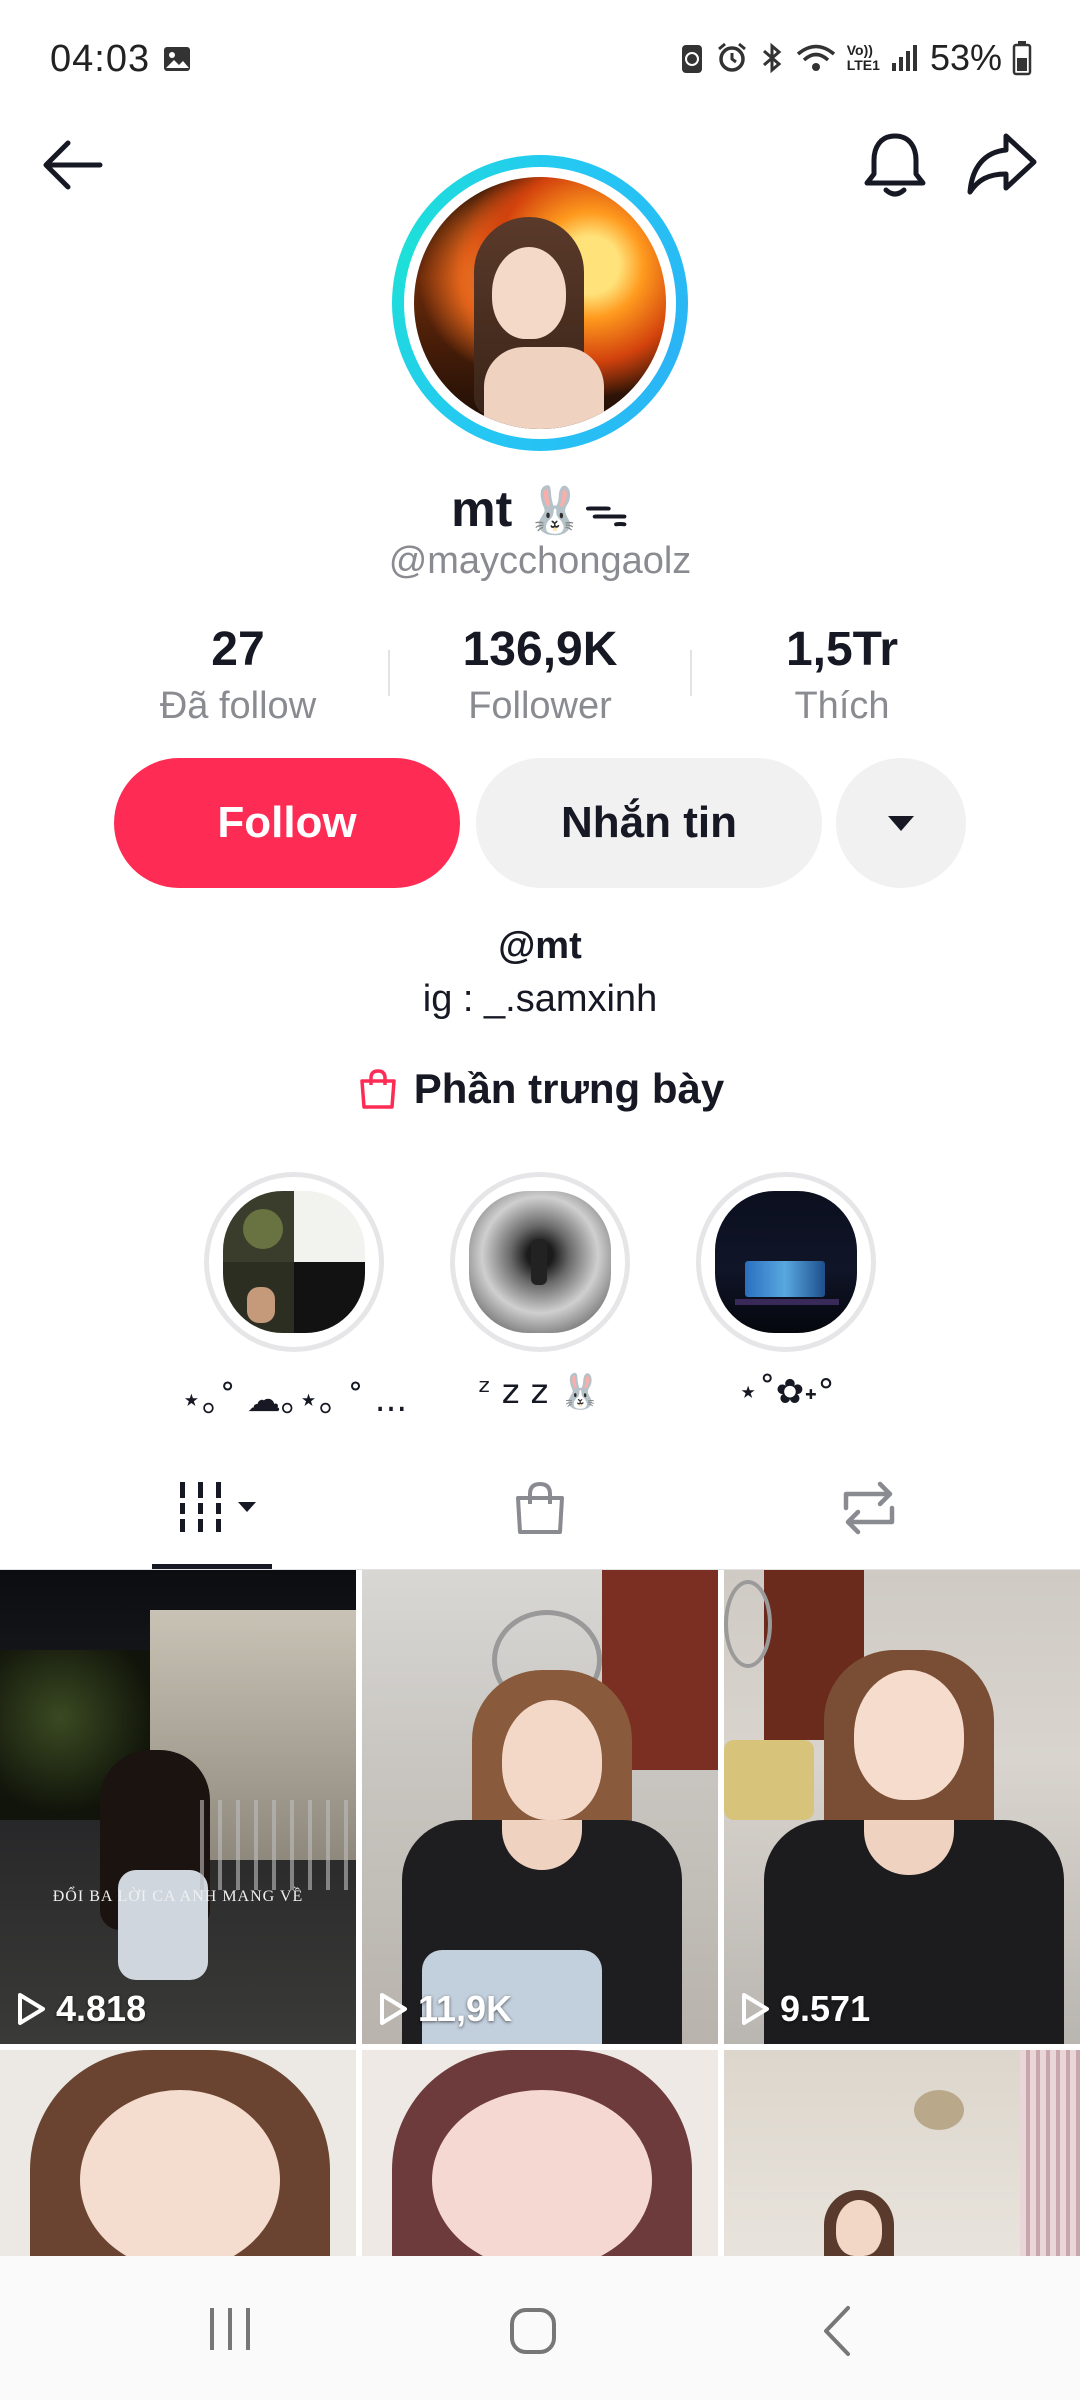  I want to click on showcase-link: Phần trưng bày, so click(540, 1089).